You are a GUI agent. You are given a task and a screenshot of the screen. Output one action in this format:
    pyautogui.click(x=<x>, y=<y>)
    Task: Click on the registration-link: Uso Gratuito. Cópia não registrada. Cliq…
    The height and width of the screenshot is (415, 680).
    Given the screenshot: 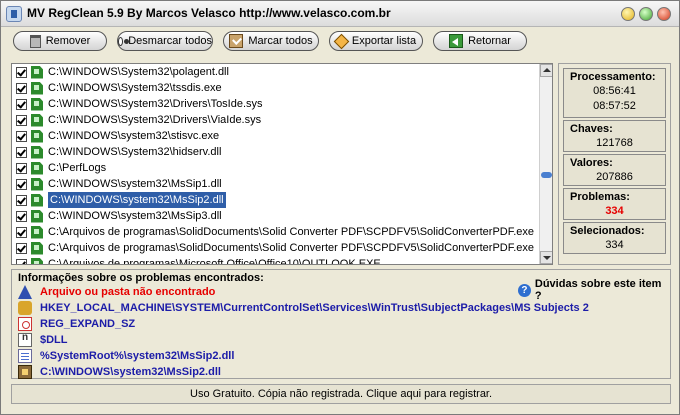 What is the action you would take?
    pyautogui.click(x=341, y=394)
    